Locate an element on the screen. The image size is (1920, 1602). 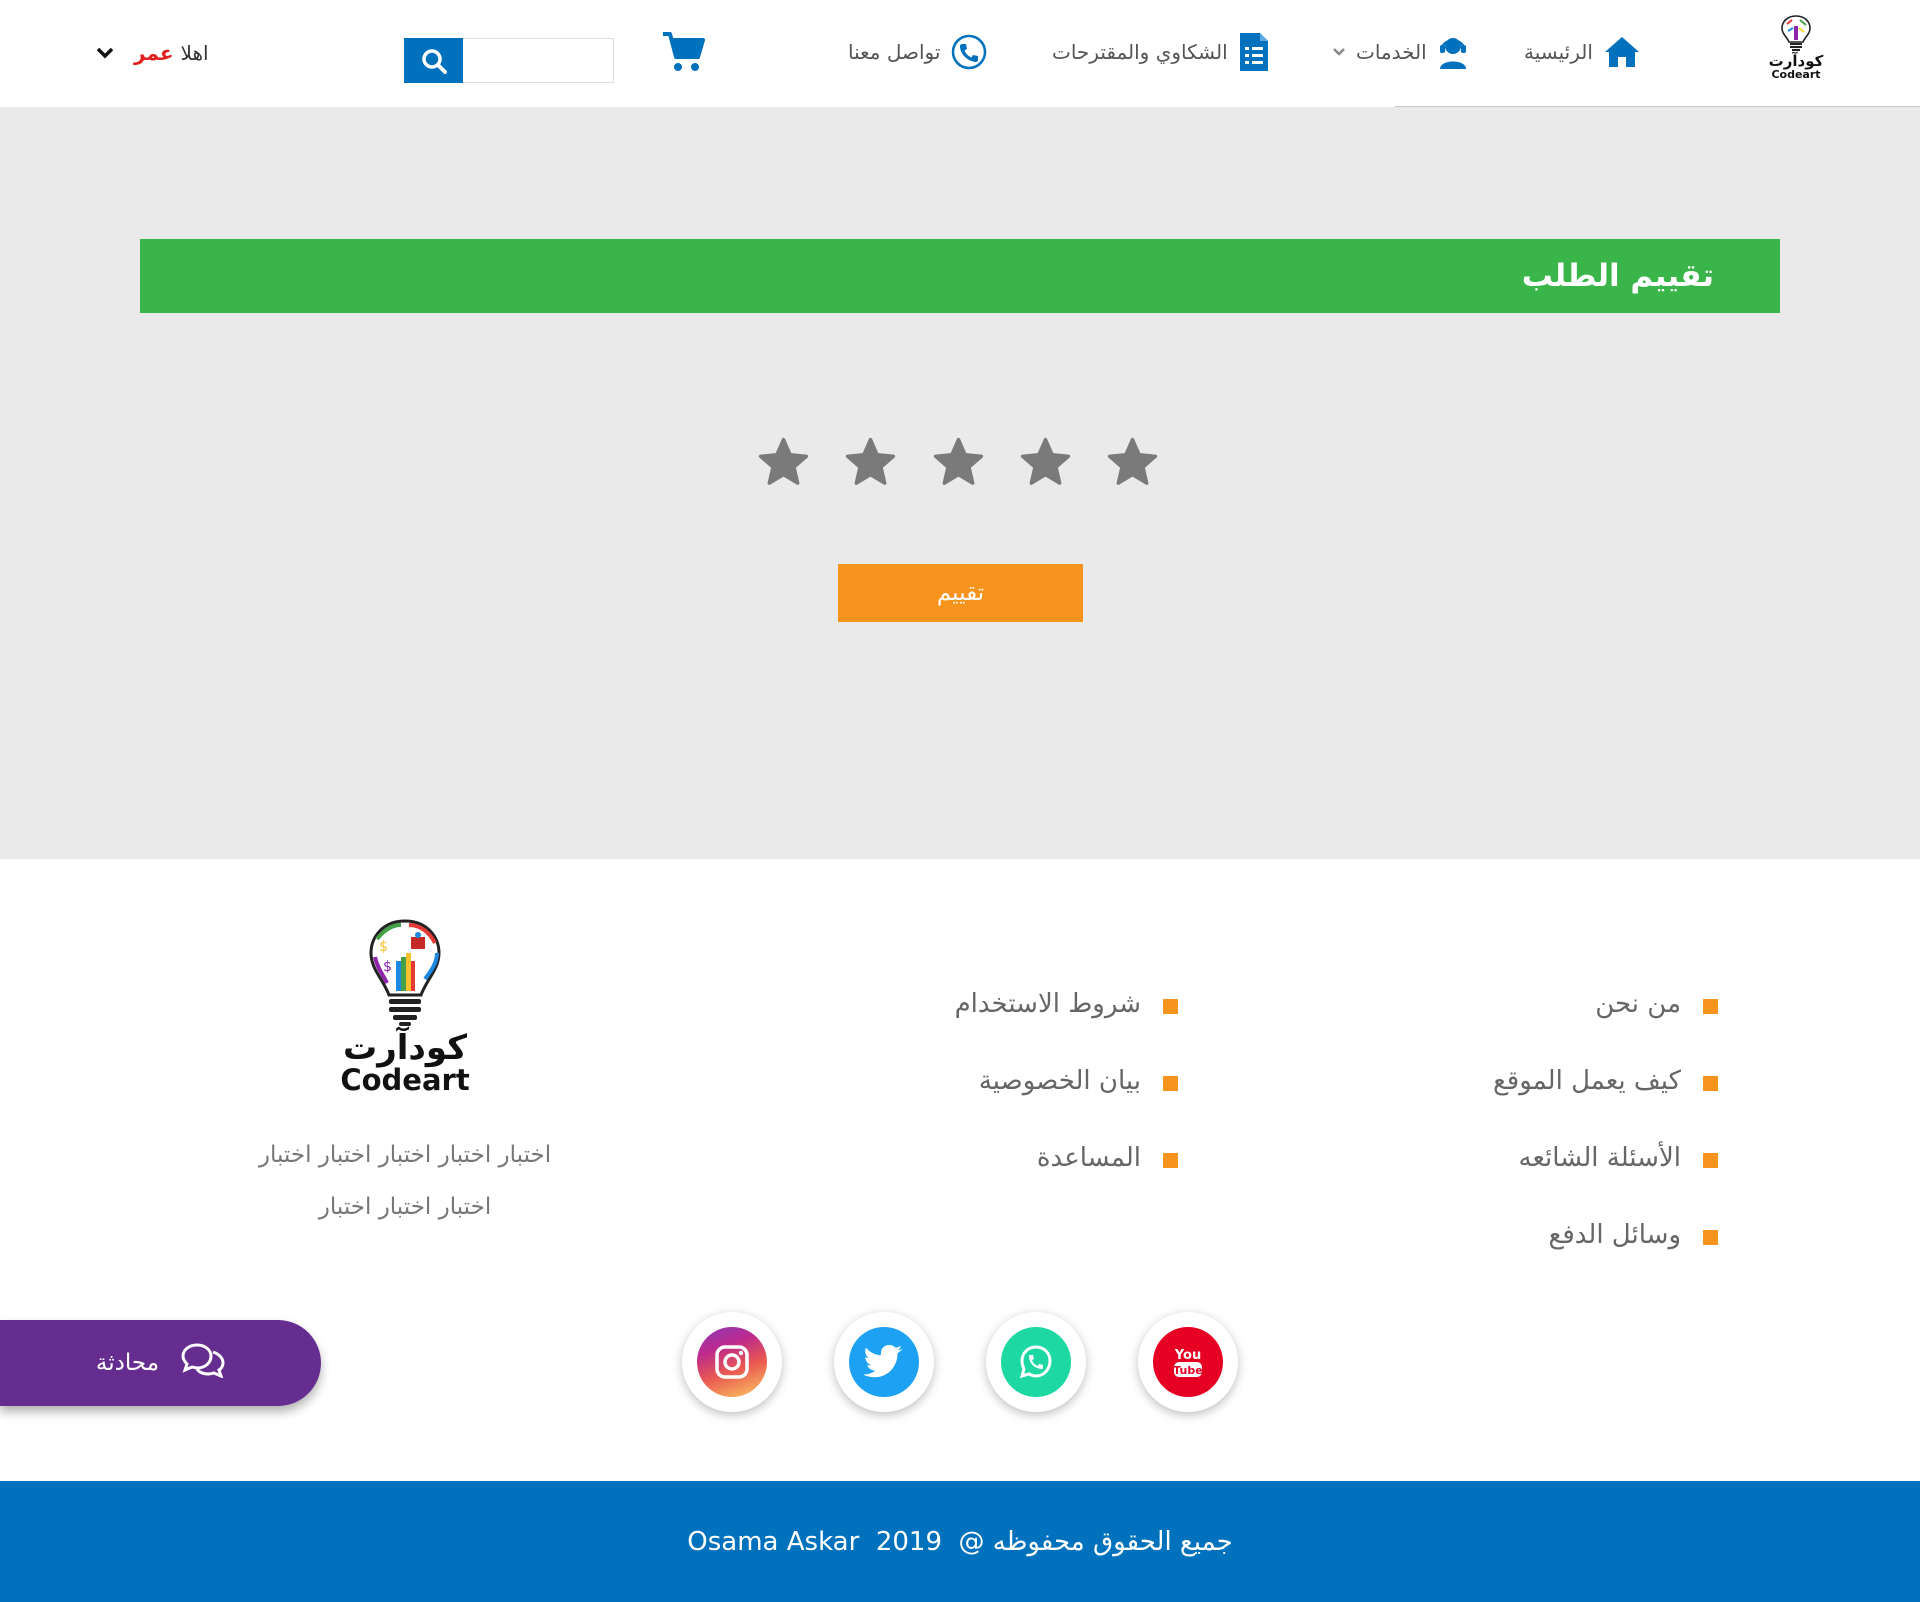
nav-item-home: الرئيسية is located at coordinates (1582, 52).